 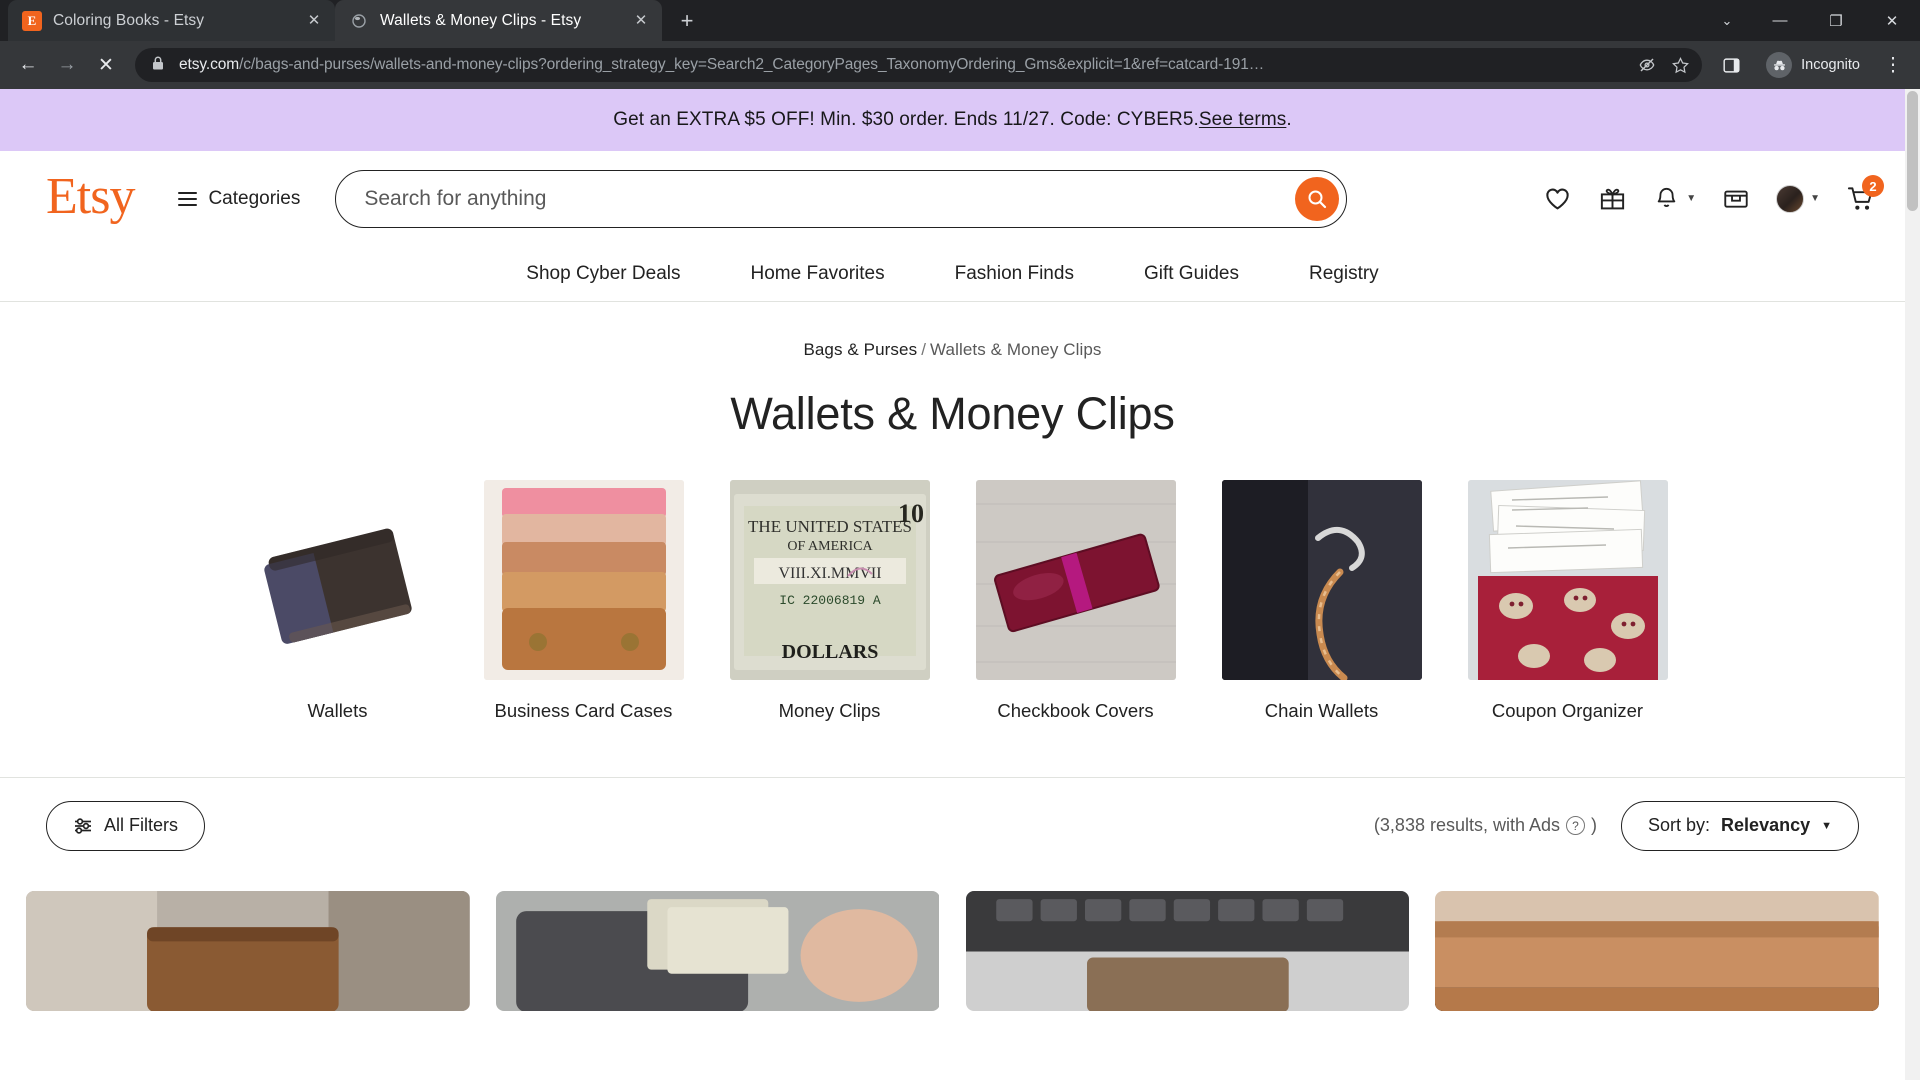 What do you see at coordinates (1317, 198) in the screenshot?
I see `search-button` at bounding box center [1317, 198].